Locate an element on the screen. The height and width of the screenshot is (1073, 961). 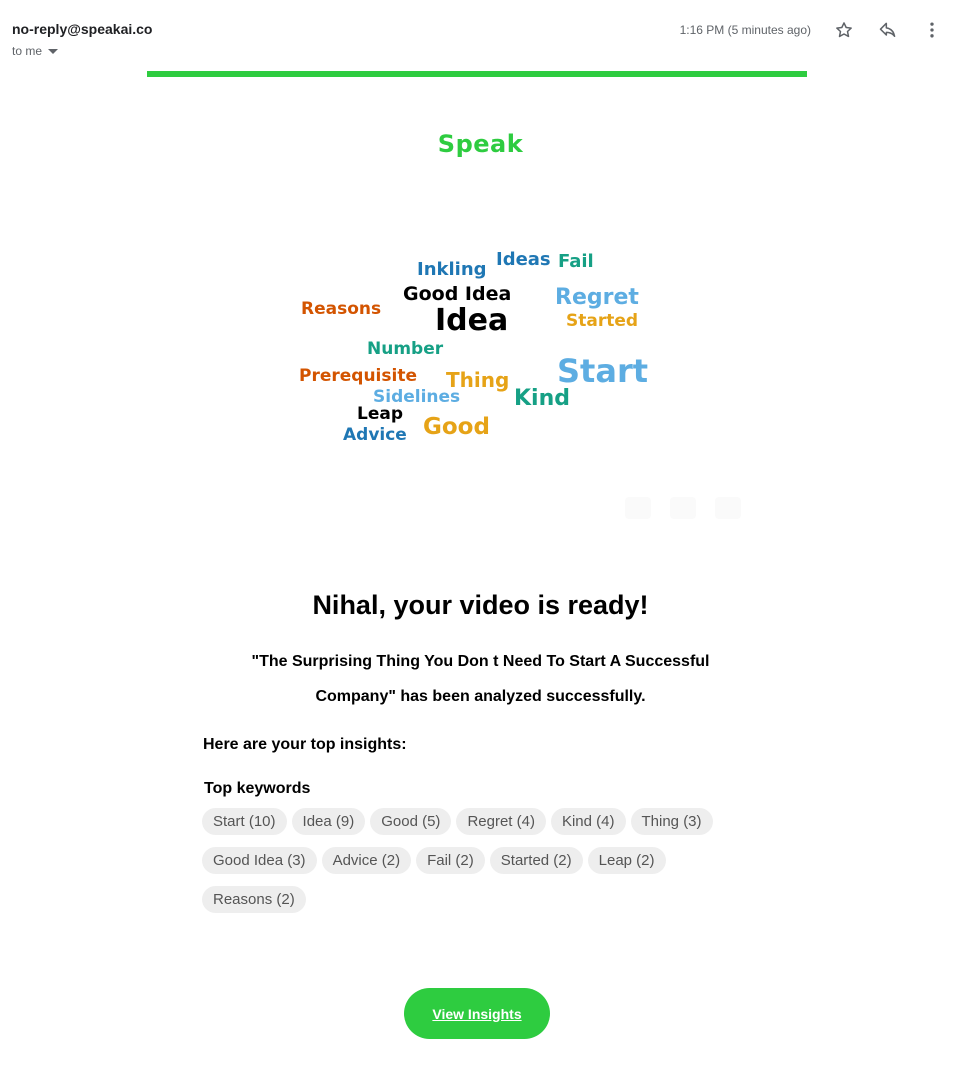
keyword-chip: Regret (4) is located at coordinates (501, 821).